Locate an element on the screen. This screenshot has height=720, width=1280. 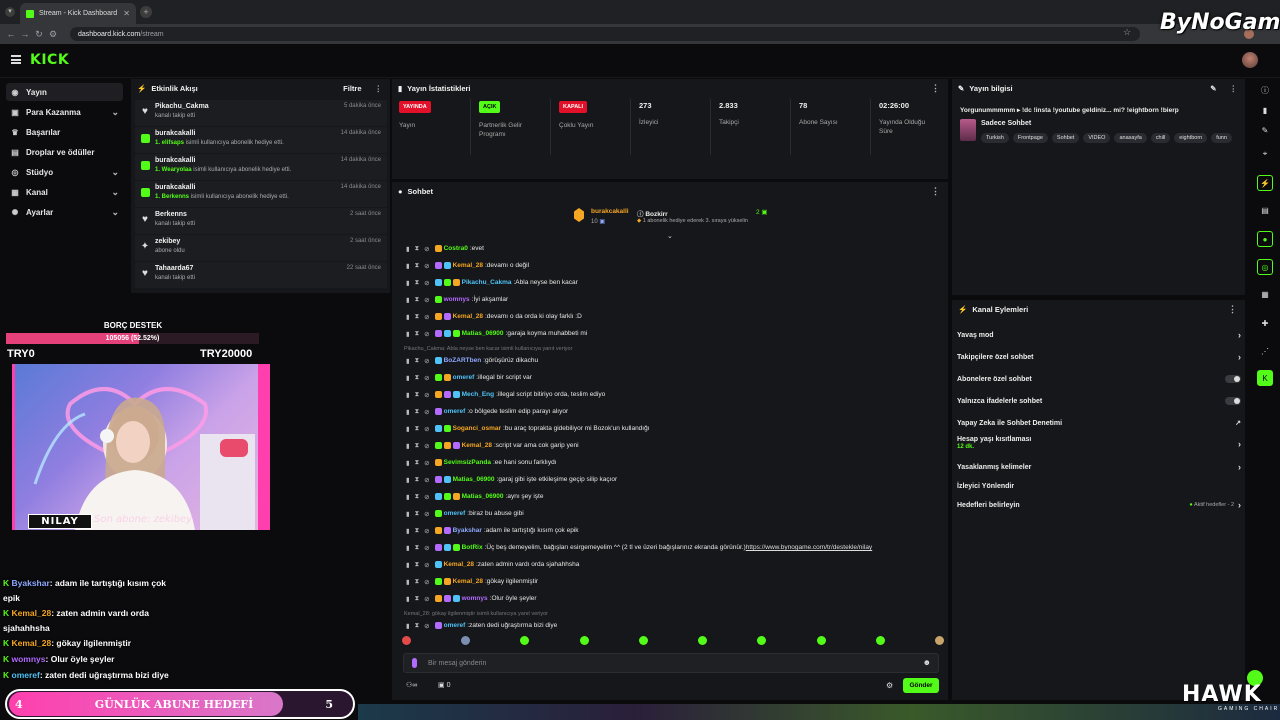
sidebar-item-ayarlar: ✺ Ayarlar ⌄ is located at coordinates (64, 212).